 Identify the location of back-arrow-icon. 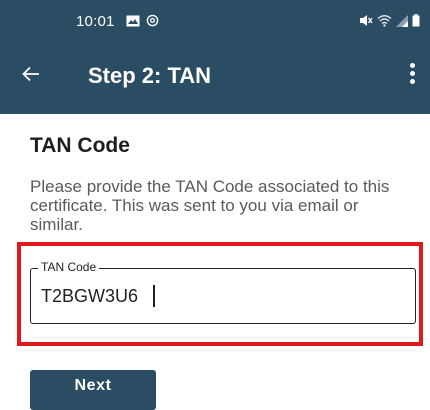
(30, 74).